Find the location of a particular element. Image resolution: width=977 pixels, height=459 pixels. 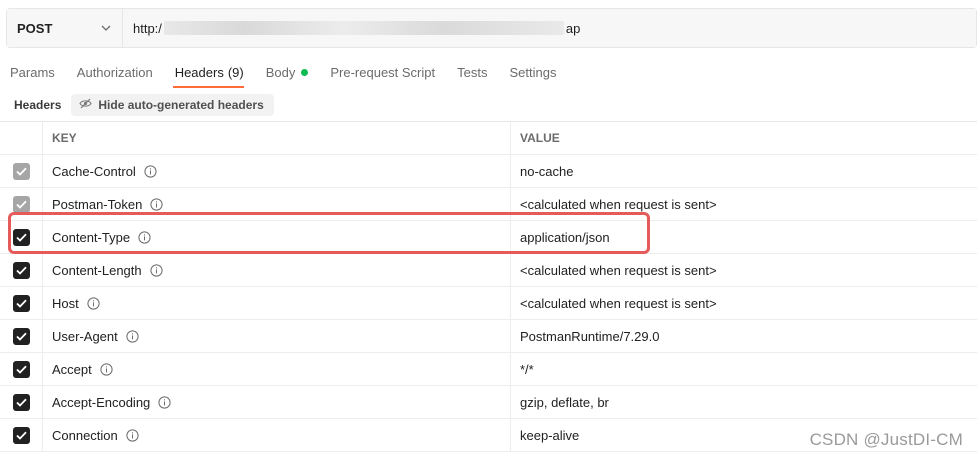

tab-authorization: Authorization is located at coordinates (116, 72).